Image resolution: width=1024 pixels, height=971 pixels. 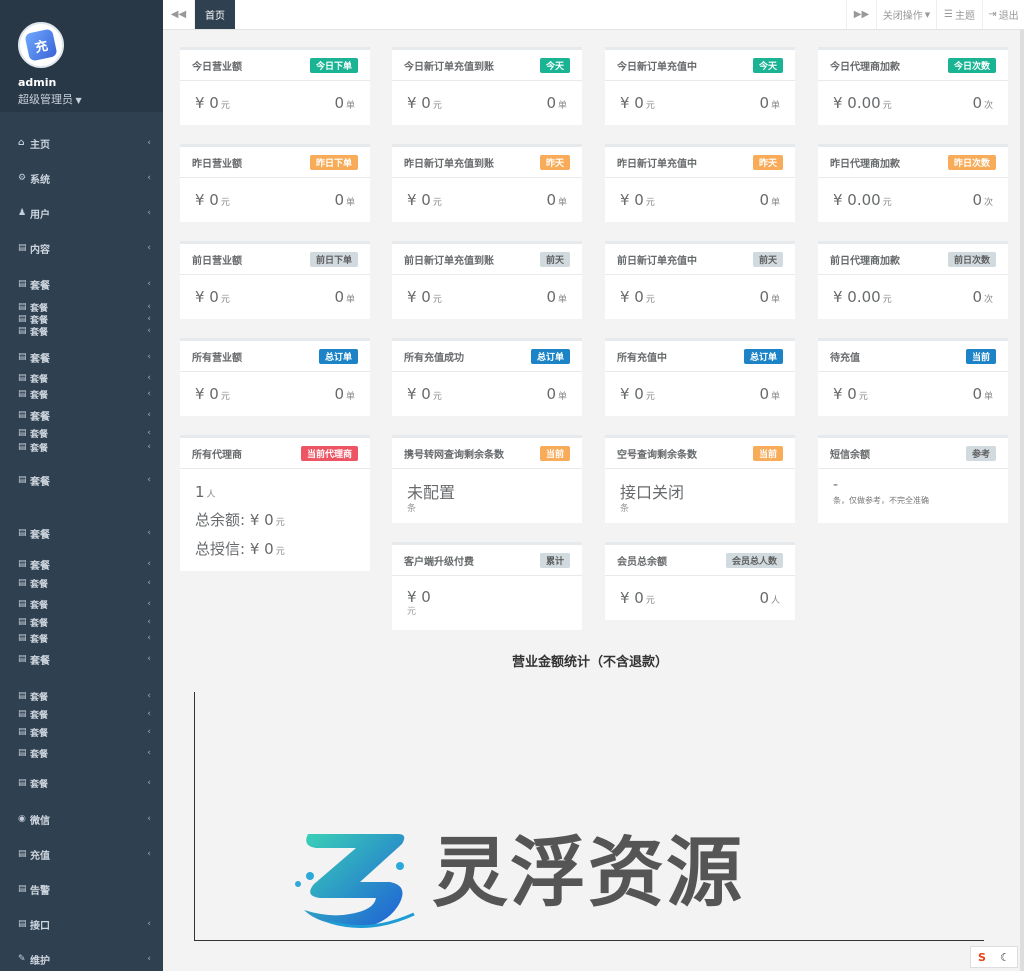 What do you see at coordinates (41, 45) in the screenshot?
I see `avatar: 充` at bounding box center [41, 45].